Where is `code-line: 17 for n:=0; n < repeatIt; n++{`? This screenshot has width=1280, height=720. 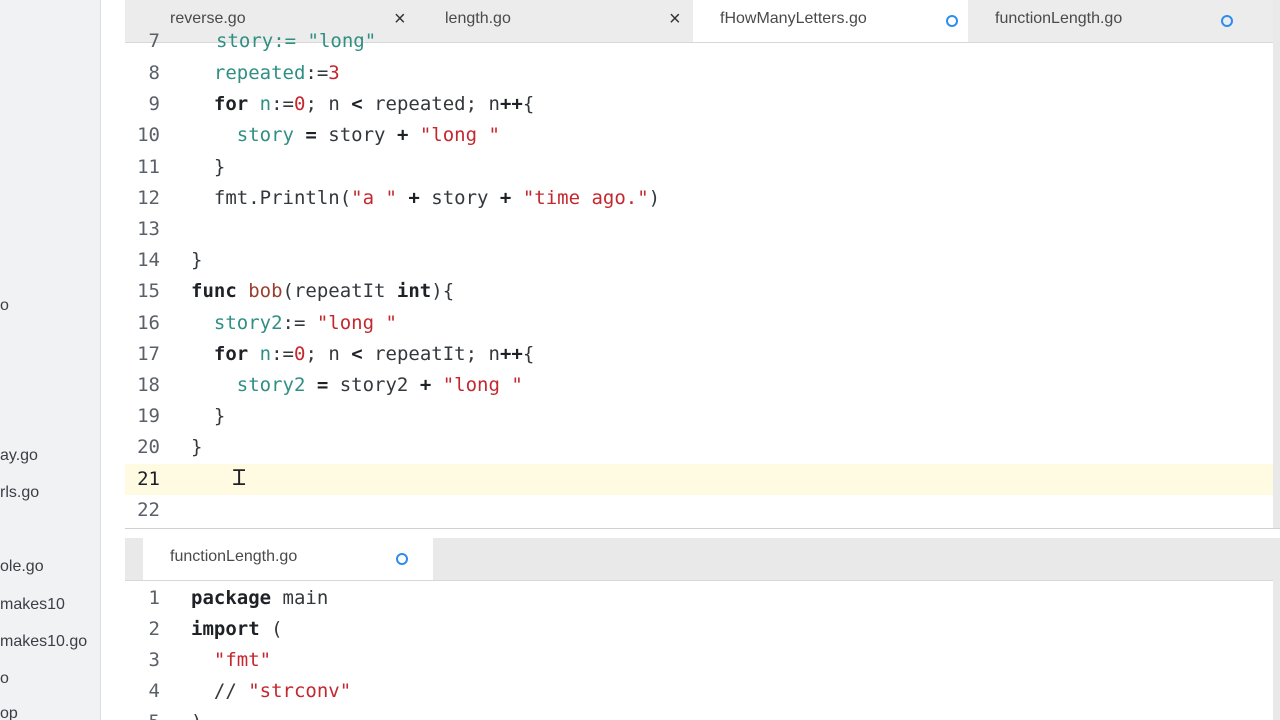 code-line: 17 for n:=0; n < repeatIt; n++{ is located at coordinates (702, 354).